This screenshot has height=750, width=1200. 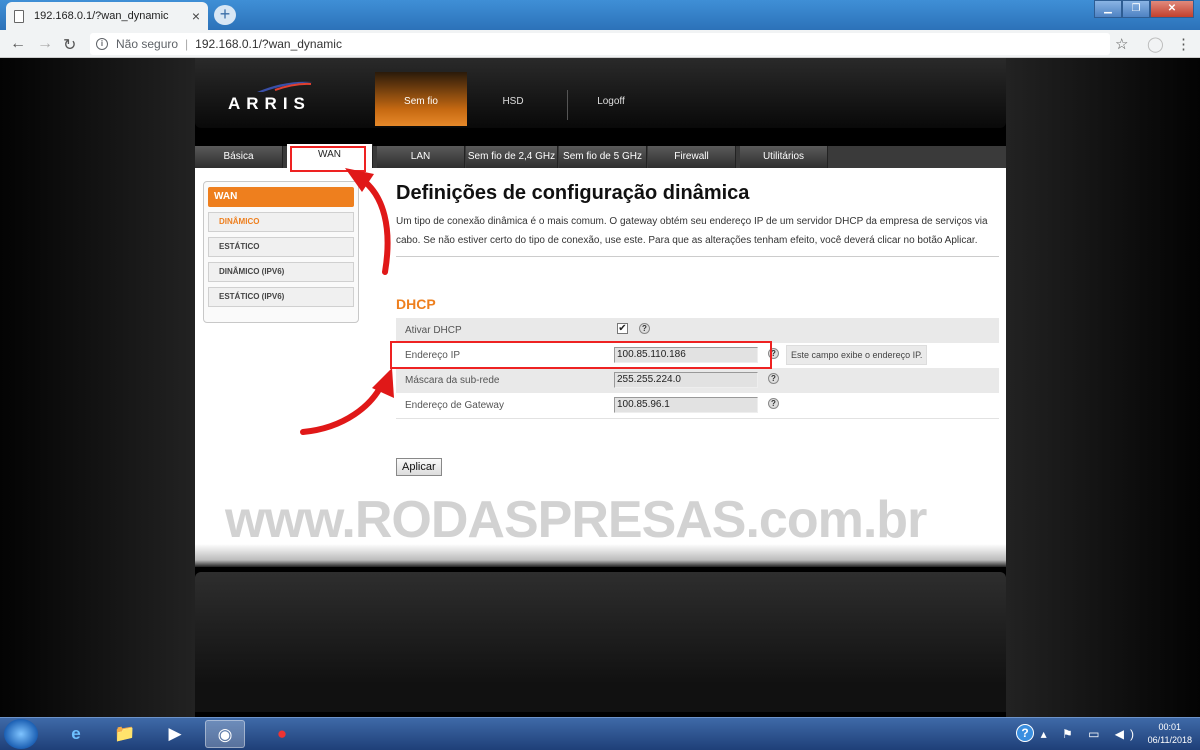 What do you see at coordinates (281, 247) in the screenshot?
I see `sidebar-item-estatico: ESTÁTICO` at bounding box center [281, 247].